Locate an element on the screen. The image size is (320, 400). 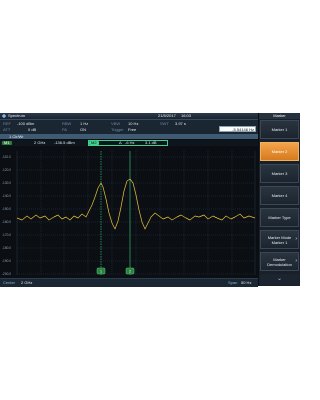
marker-1-level: -136.5 dBm is located at coordinates (64, 142).